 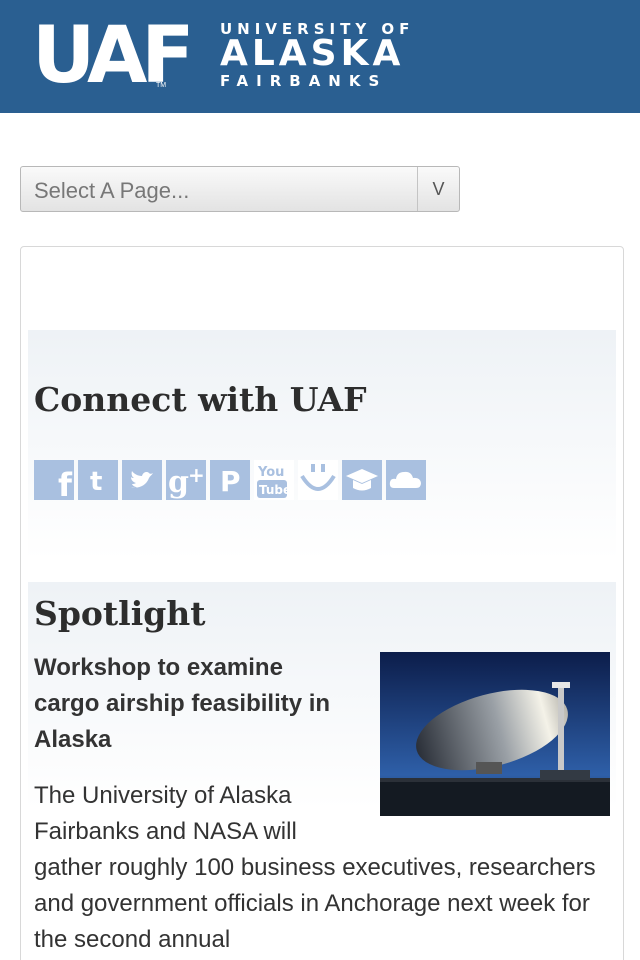 I want to click on spotlight-title: Spotlight, so click(x=120, y=613).